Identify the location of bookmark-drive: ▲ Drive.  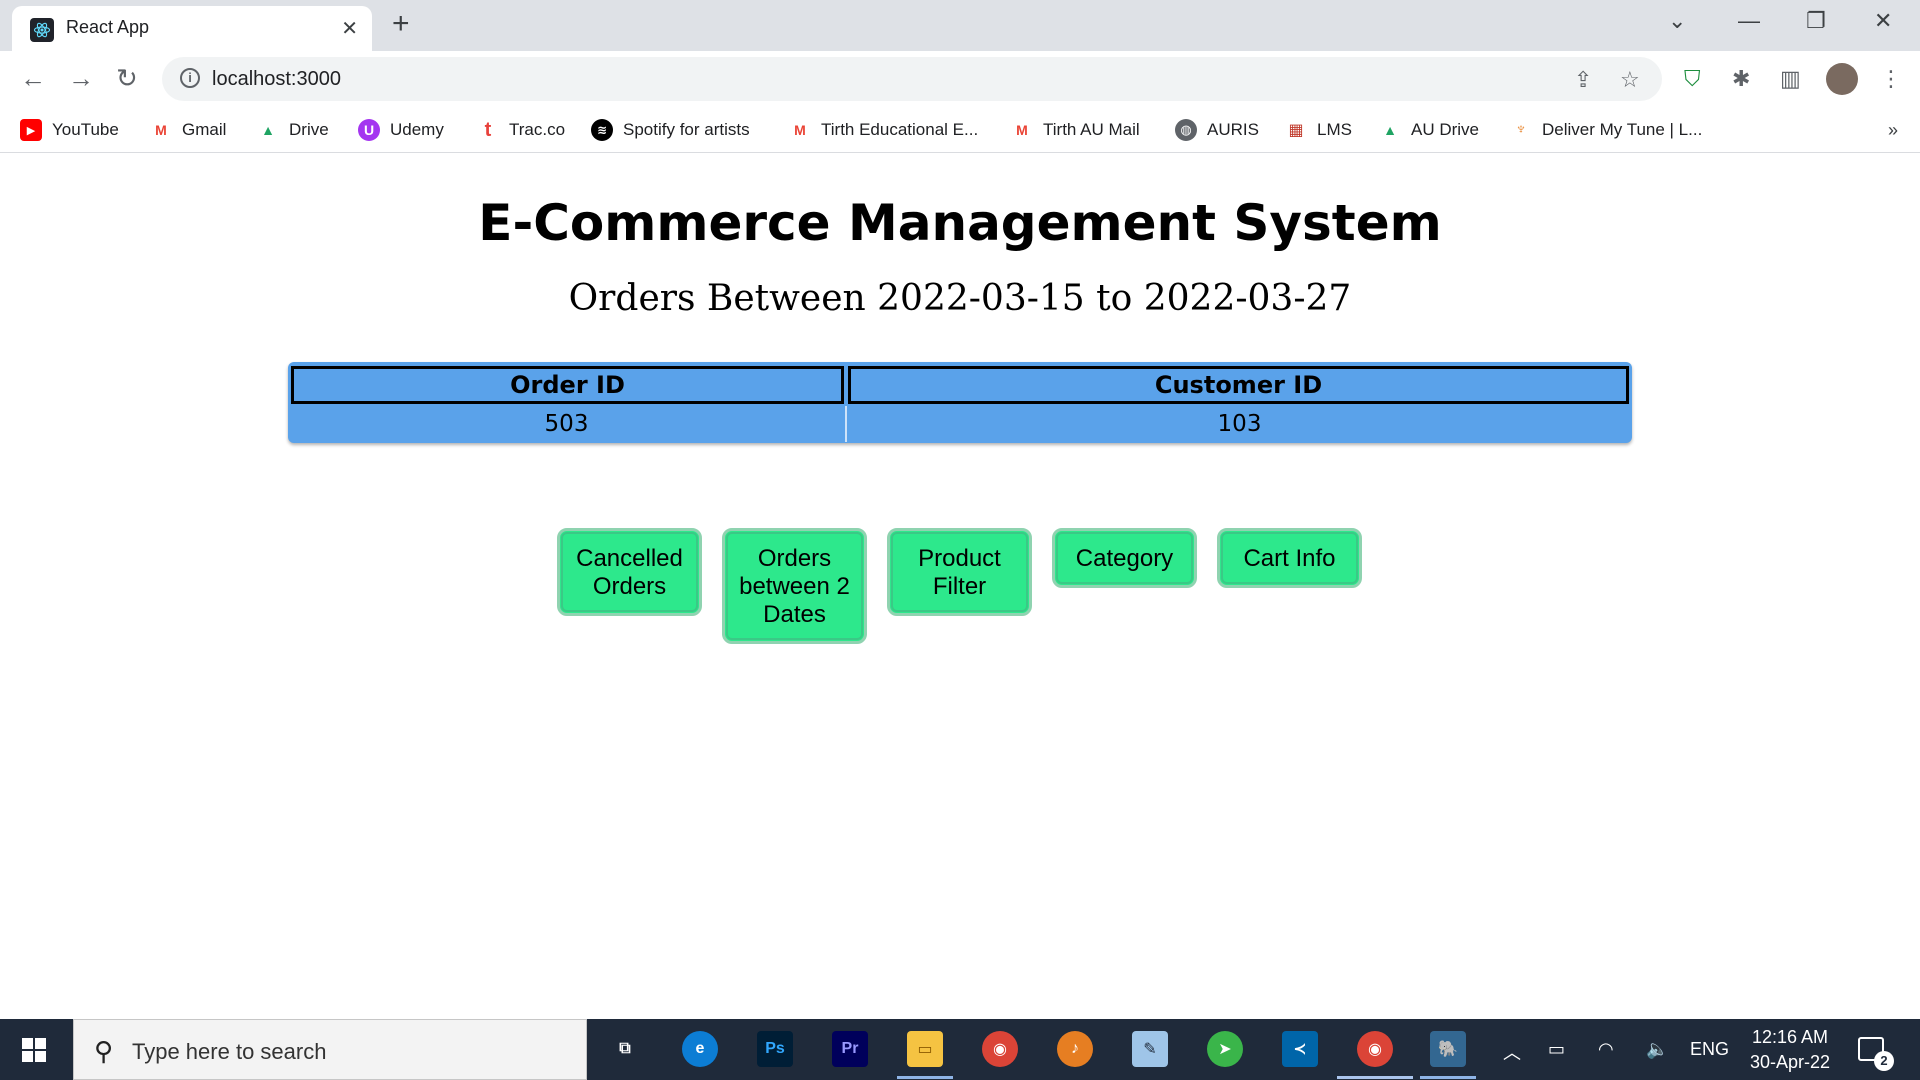
(293, 130).